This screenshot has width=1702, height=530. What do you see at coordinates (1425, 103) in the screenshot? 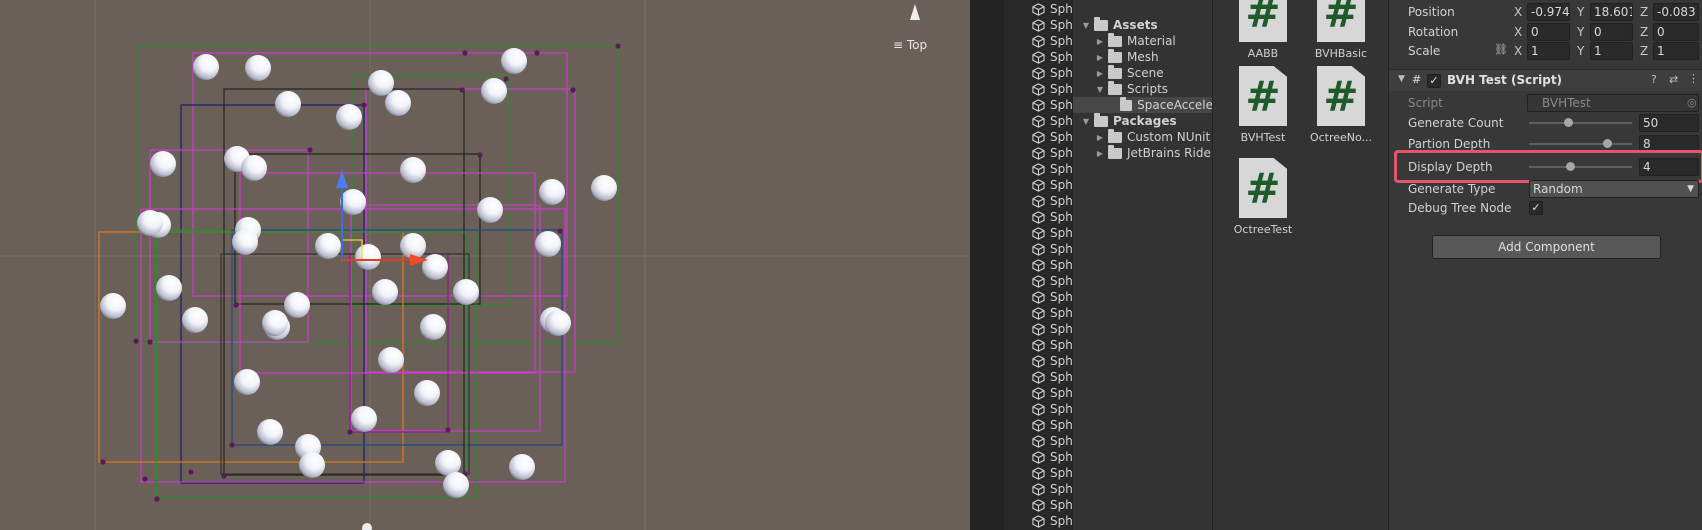
I see `script-label: Script` at bounding box center [1425, 103].